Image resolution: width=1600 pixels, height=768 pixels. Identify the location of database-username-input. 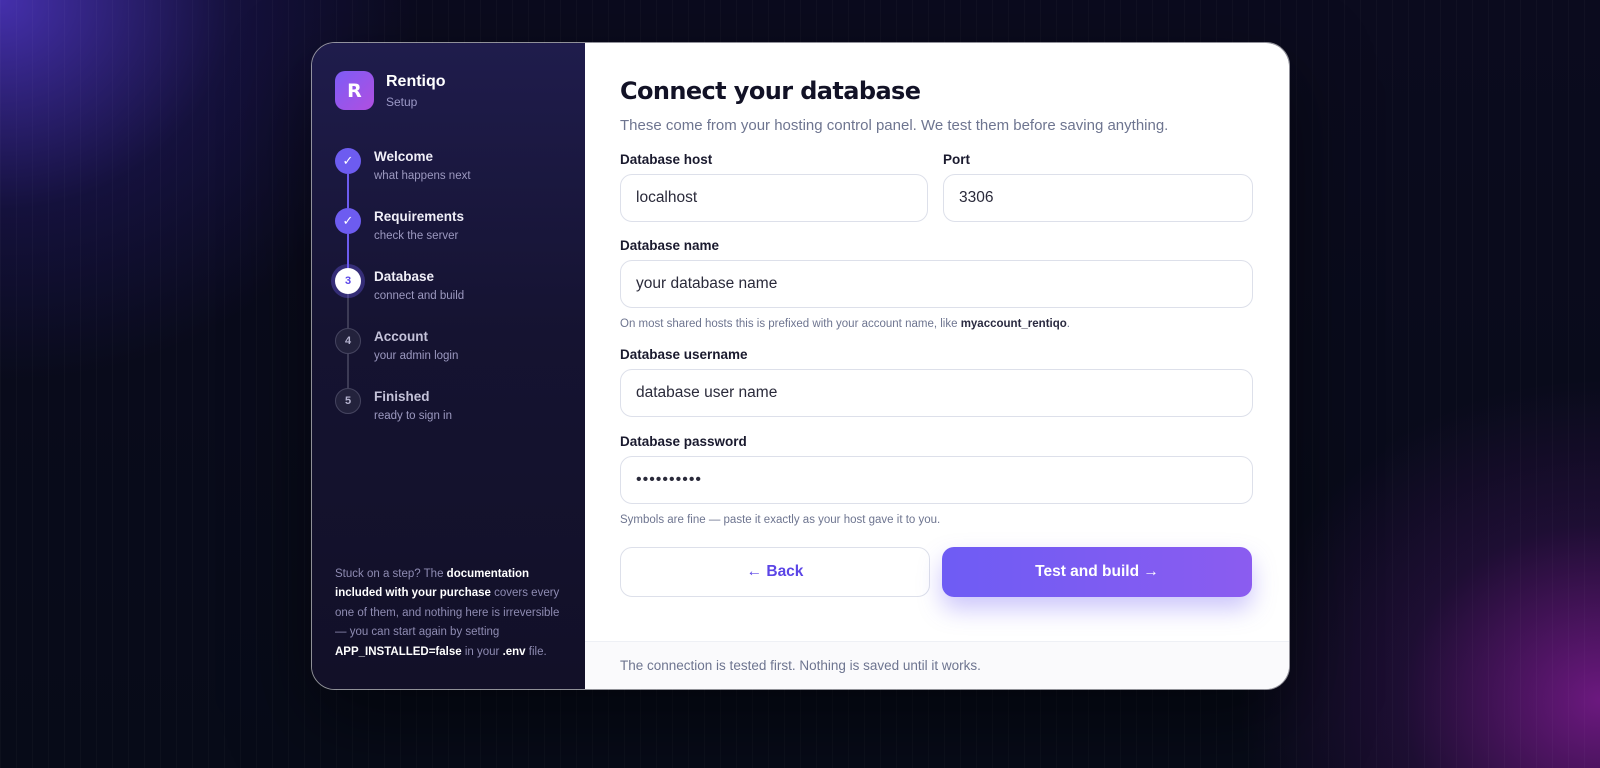
(936, 393).